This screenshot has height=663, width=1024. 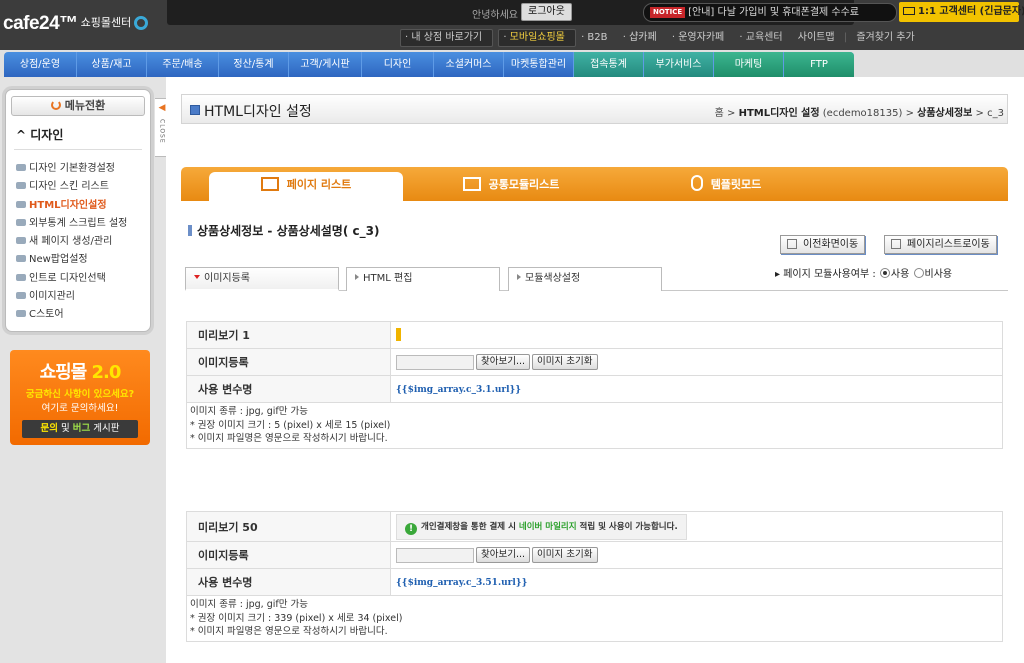 What do you see at coordinates (726, 186) in the screenshot?
I see `tab-template-mode: 템플릿모드` at bounding box center [726, 186].